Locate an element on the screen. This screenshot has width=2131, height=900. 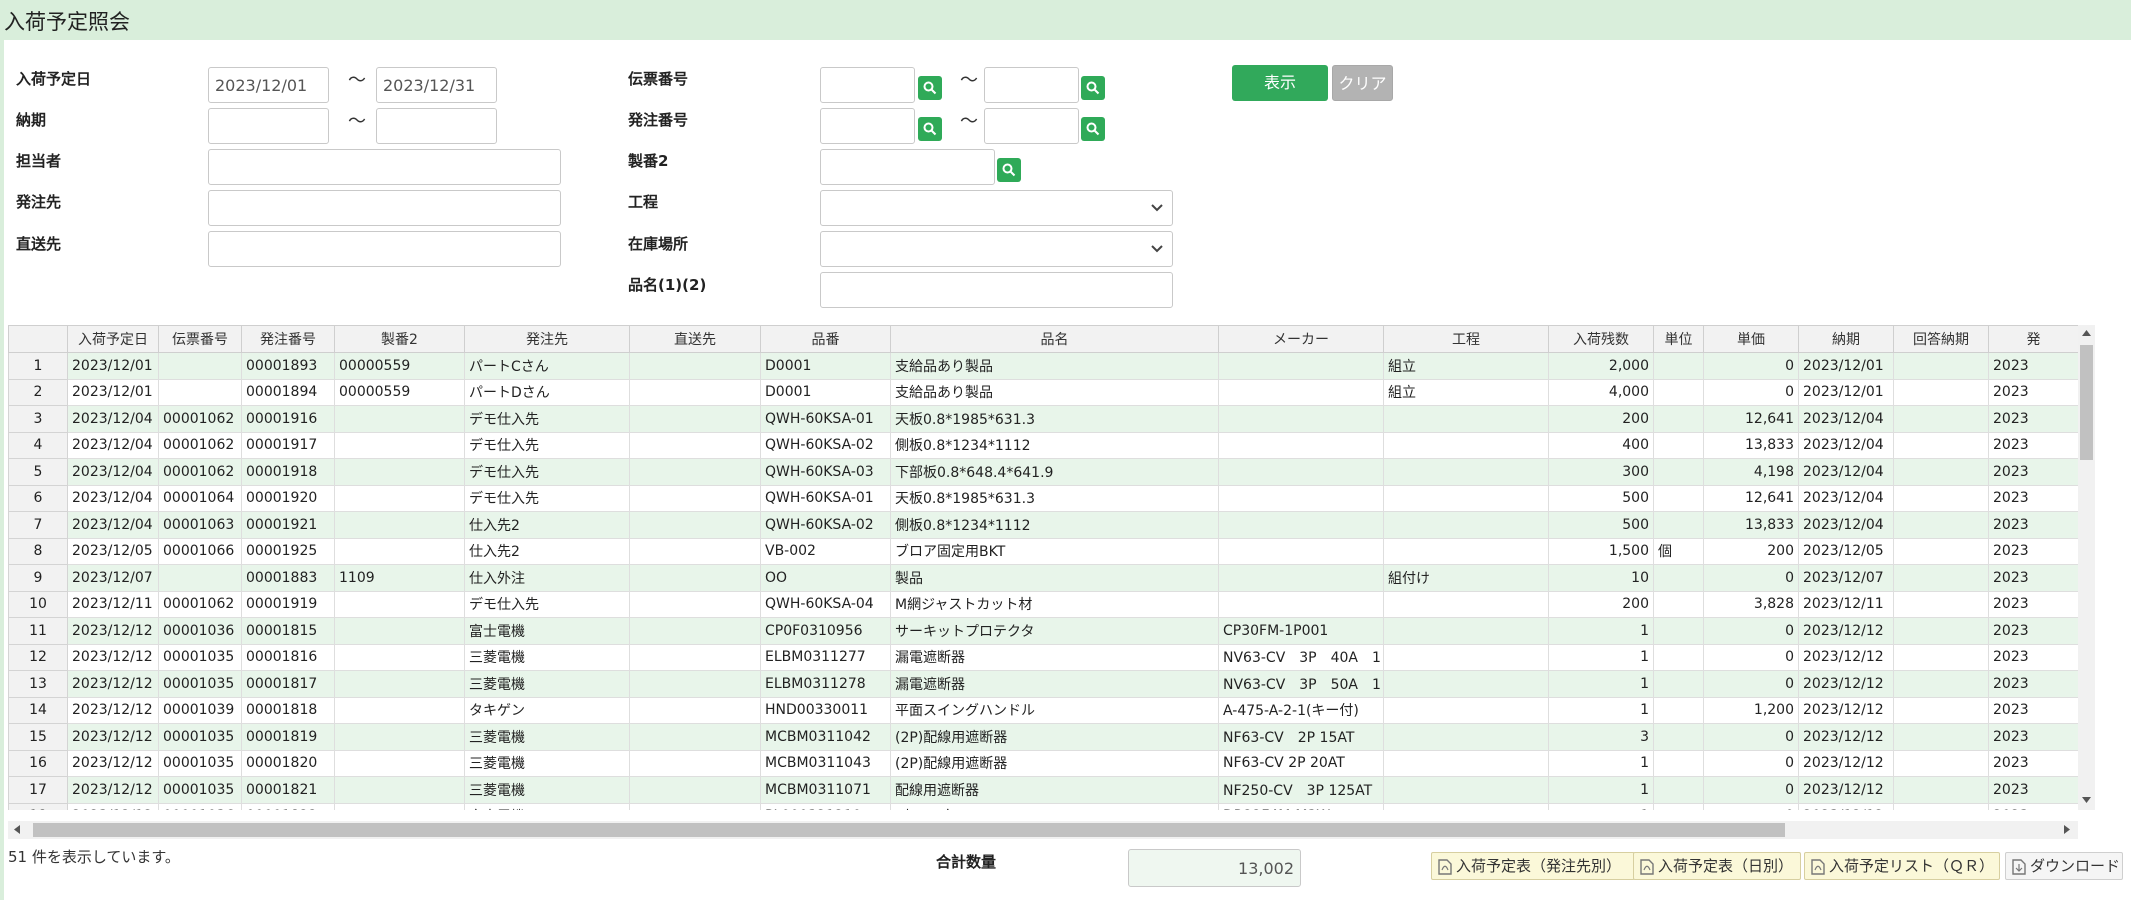
vertical-scrollbar is located at coordinates (2086, 567).